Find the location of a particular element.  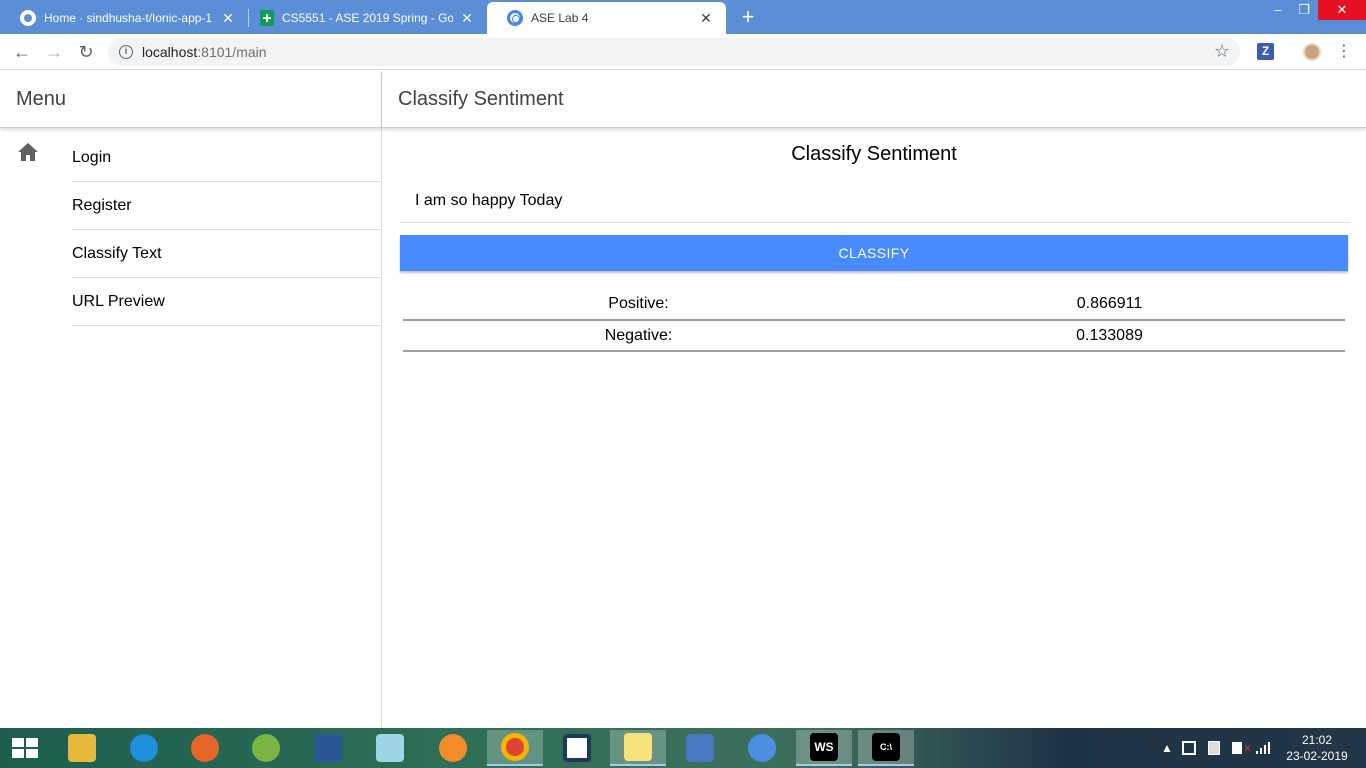

tray-overflow-icon: ▲ is located at coordinates (1167, 748).